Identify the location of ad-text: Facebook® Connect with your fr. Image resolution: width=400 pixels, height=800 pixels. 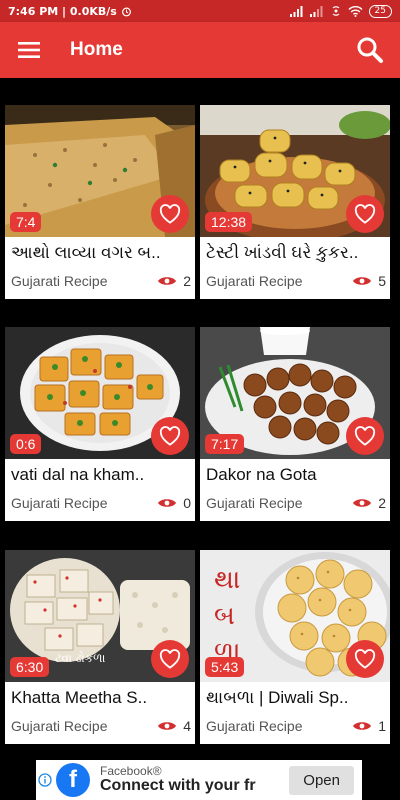
(194, 779).